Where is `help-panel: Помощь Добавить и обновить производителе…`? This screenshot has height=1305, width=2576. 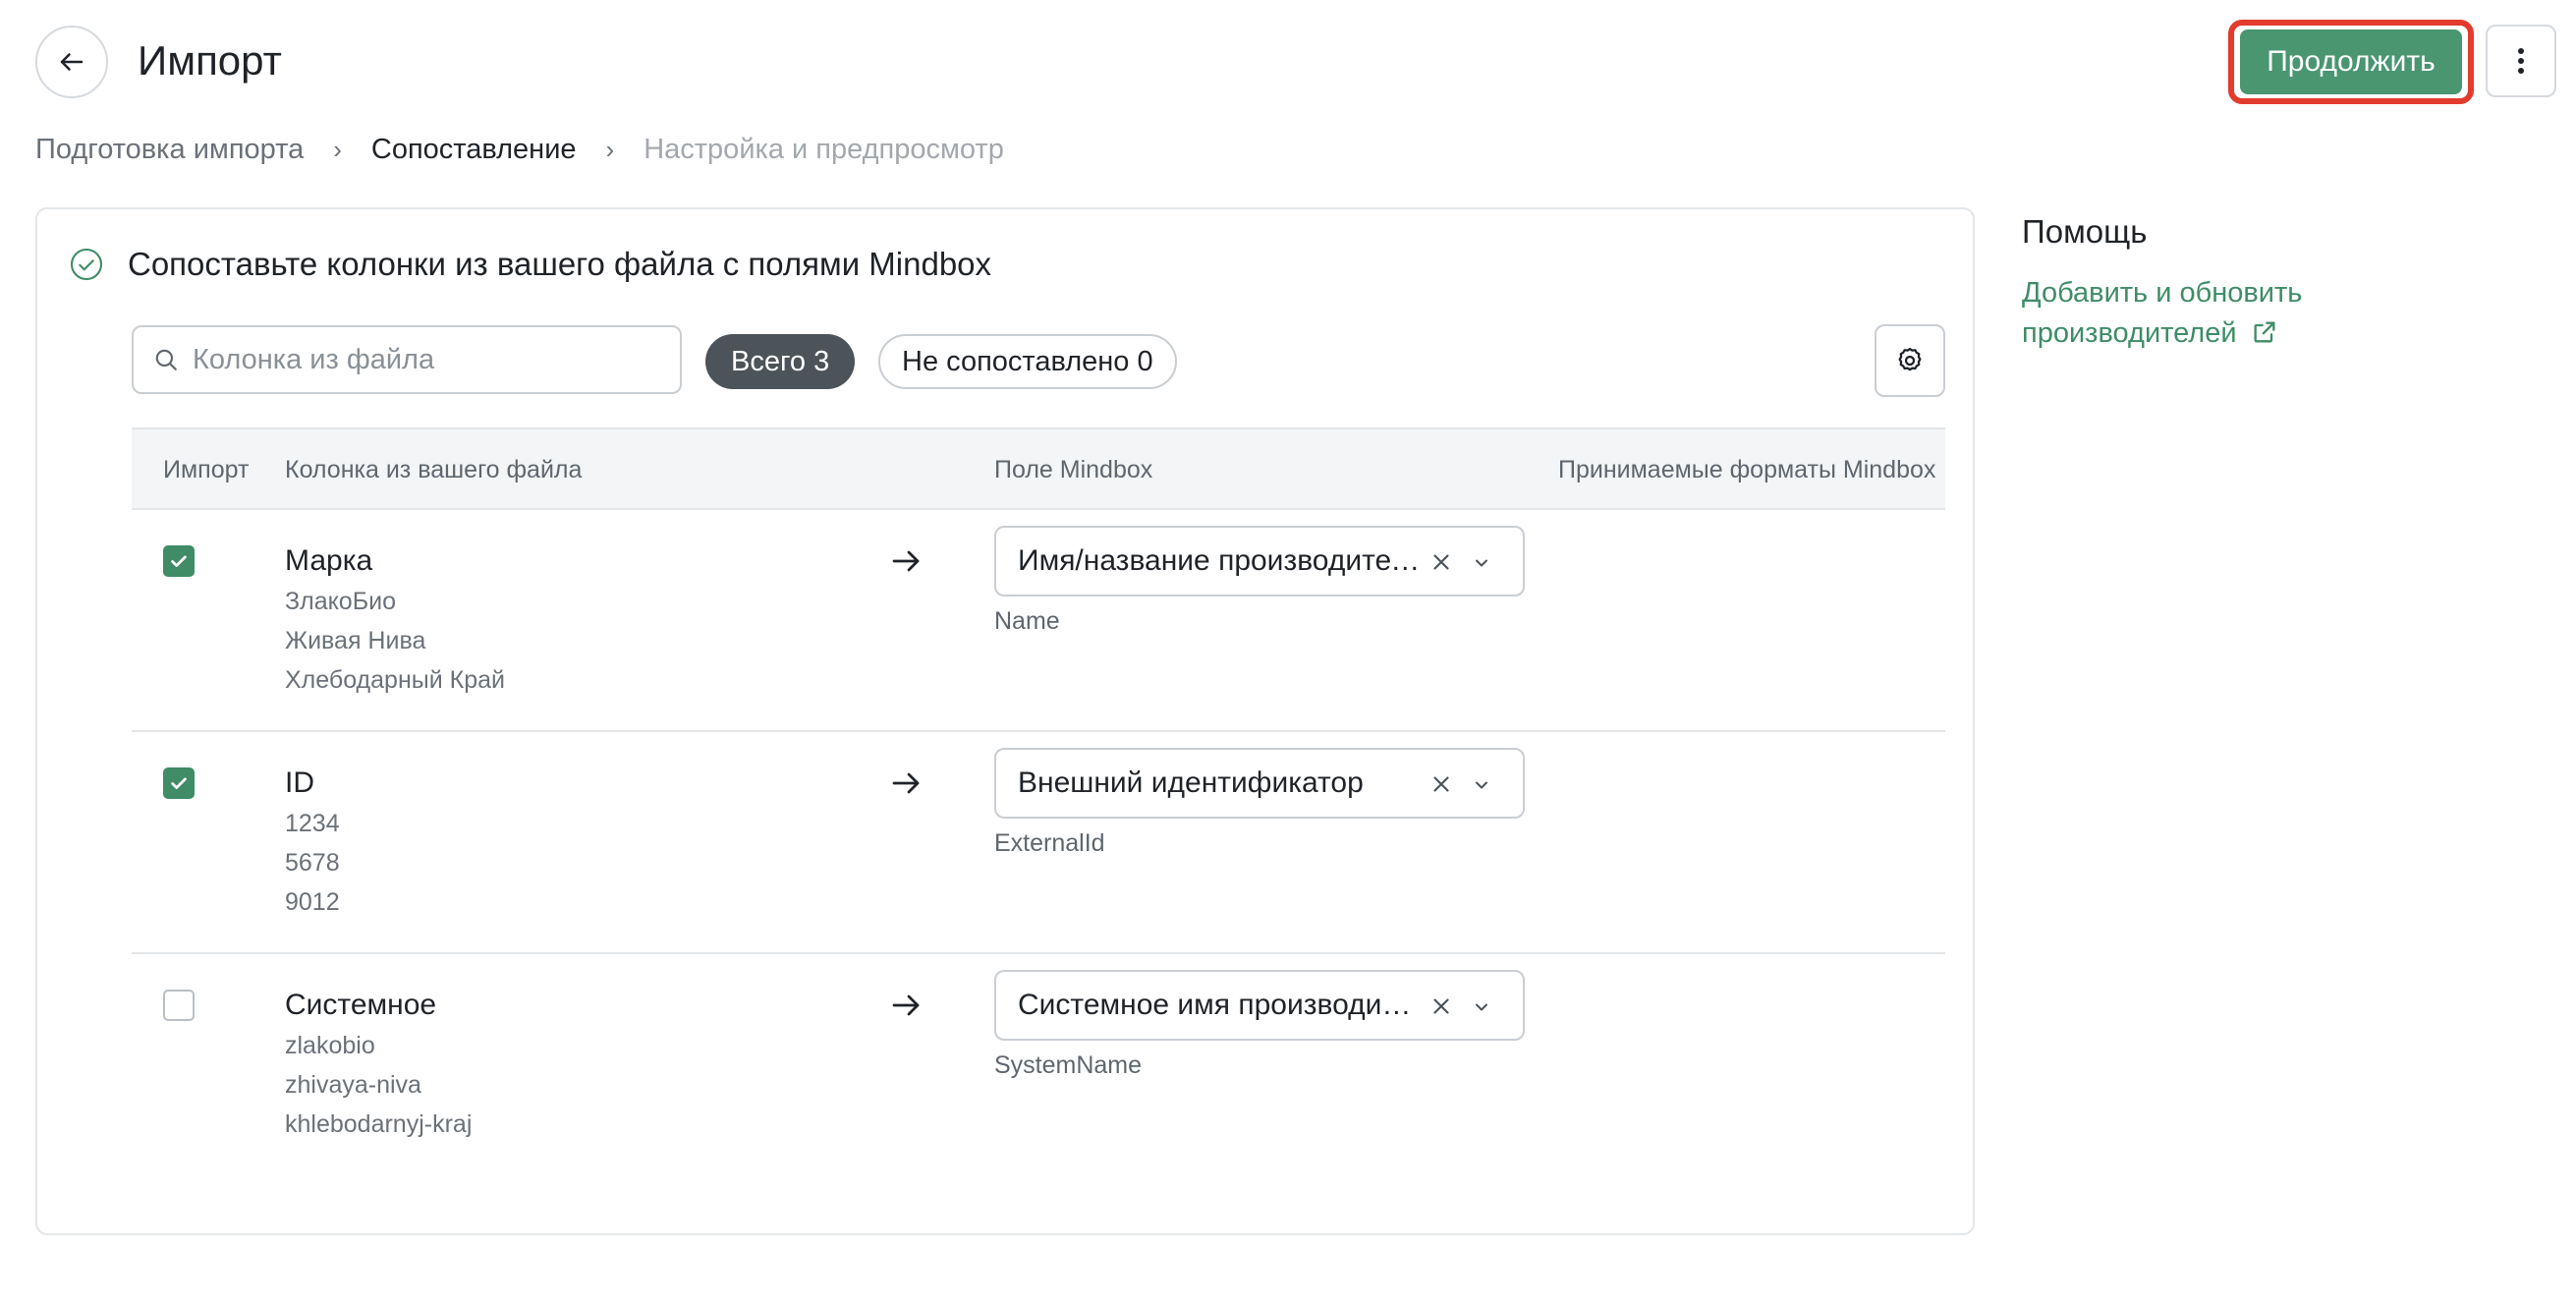
help-panel: Помощь Добавить и обновить производителе… is located at coordinates (2228, 282).